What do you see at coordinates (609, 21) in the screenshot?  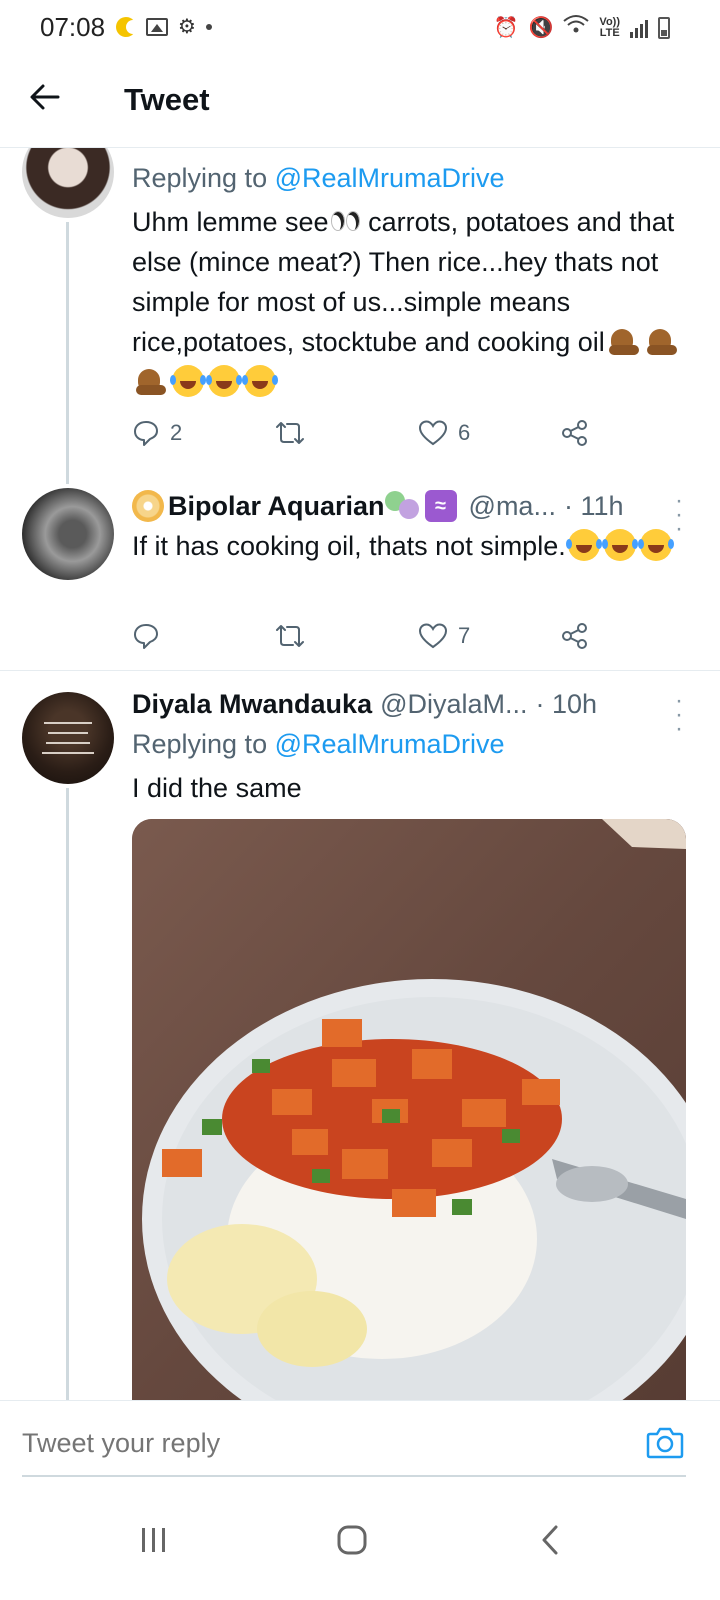 I see `volte-label: Vo))` at bounding box center [609, 21].